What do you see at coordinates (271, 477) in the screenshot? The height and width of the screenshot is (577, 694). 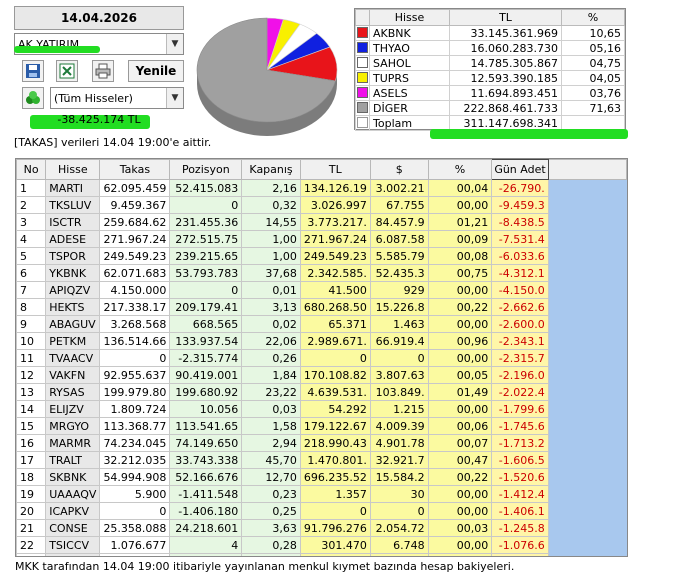 I see `row-kapanis: 12,70` at bounding box center [271, 477].